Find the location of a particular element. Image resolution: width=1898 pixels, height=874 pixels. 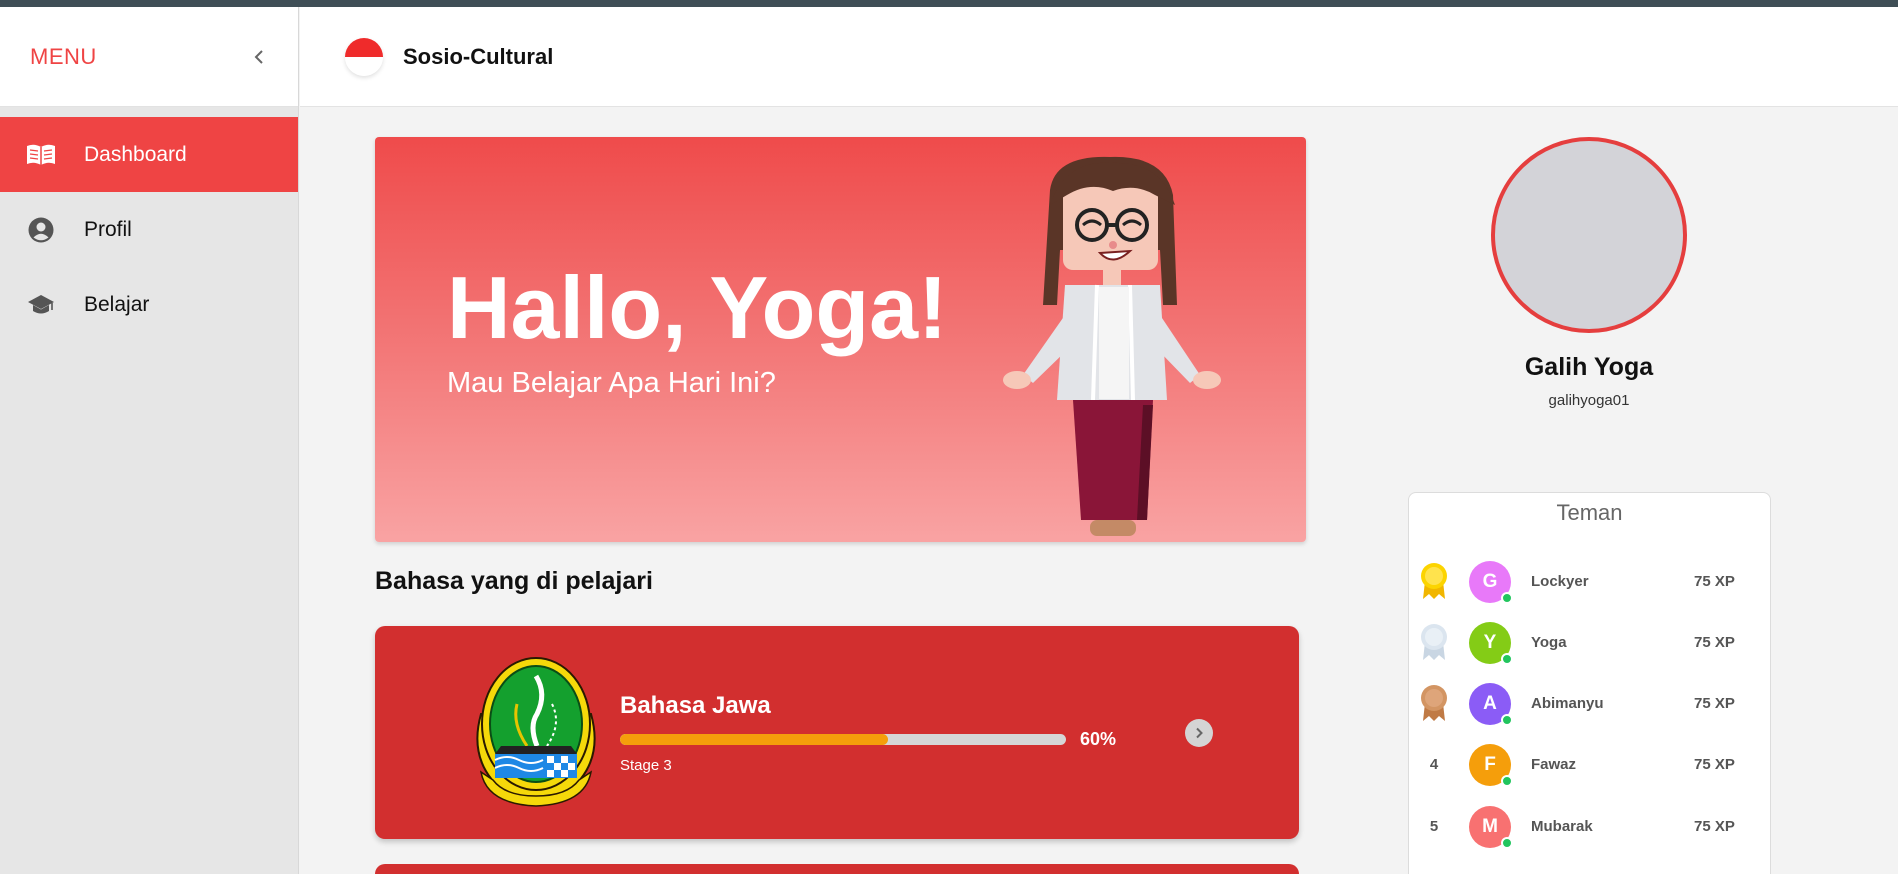

avatar: M is located at coordinates (1491, 827).